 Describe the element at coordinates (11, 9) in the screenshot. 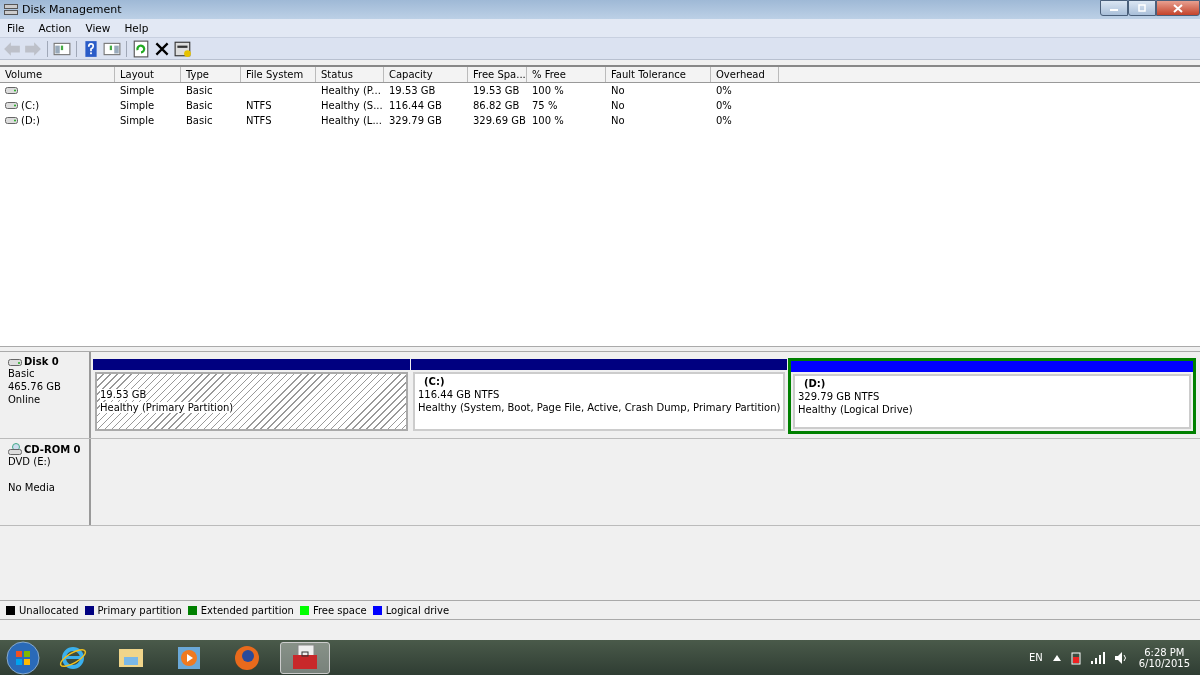

I see `disk-app-icon` at that location.